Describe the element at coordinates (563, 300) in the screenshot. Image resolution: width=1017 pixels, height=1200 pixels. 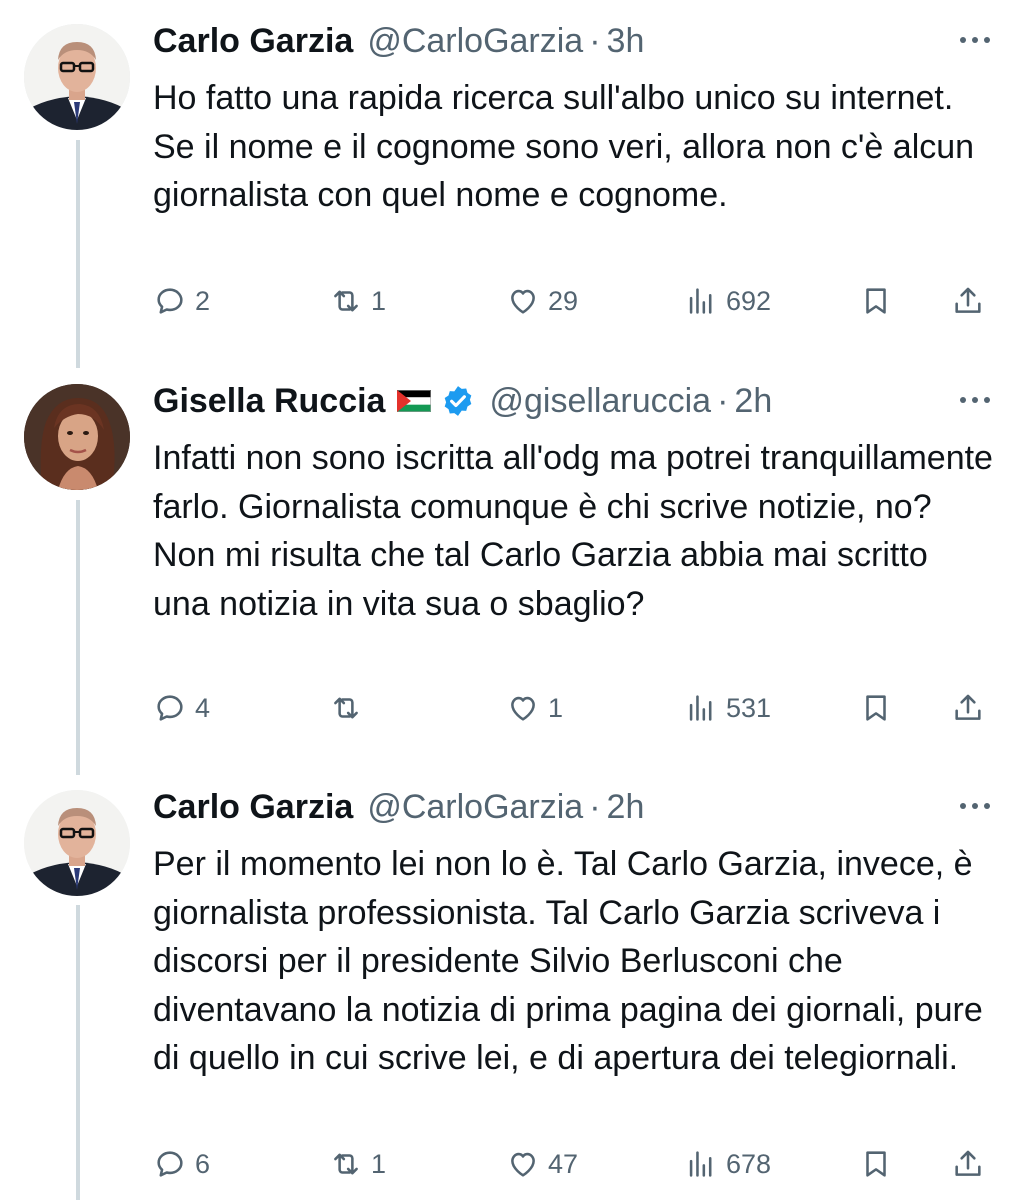
I see `like-count: 29` at that location.